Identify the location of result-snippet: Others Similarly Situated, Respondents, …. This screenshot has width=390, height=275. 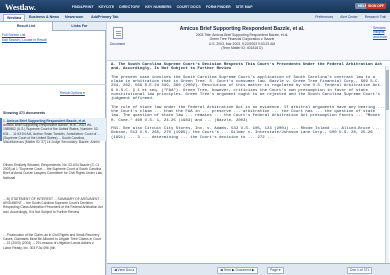
(53, 171).